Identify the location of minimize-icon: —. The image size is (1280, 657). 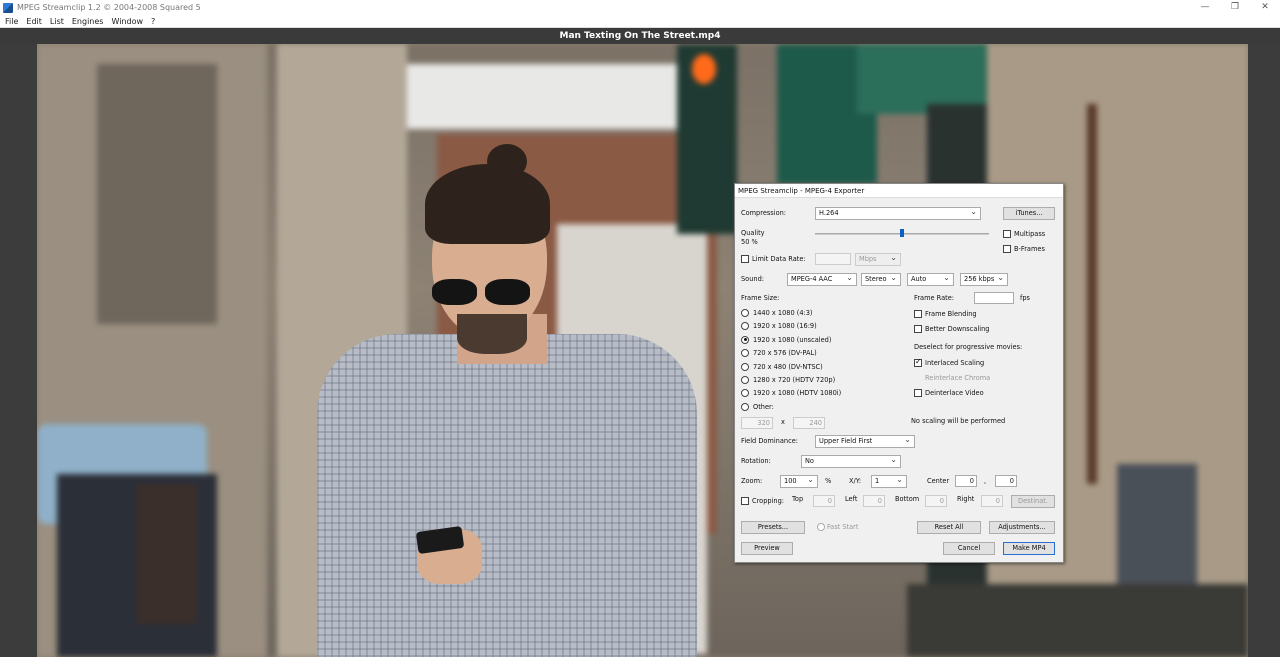
(1205, 7).